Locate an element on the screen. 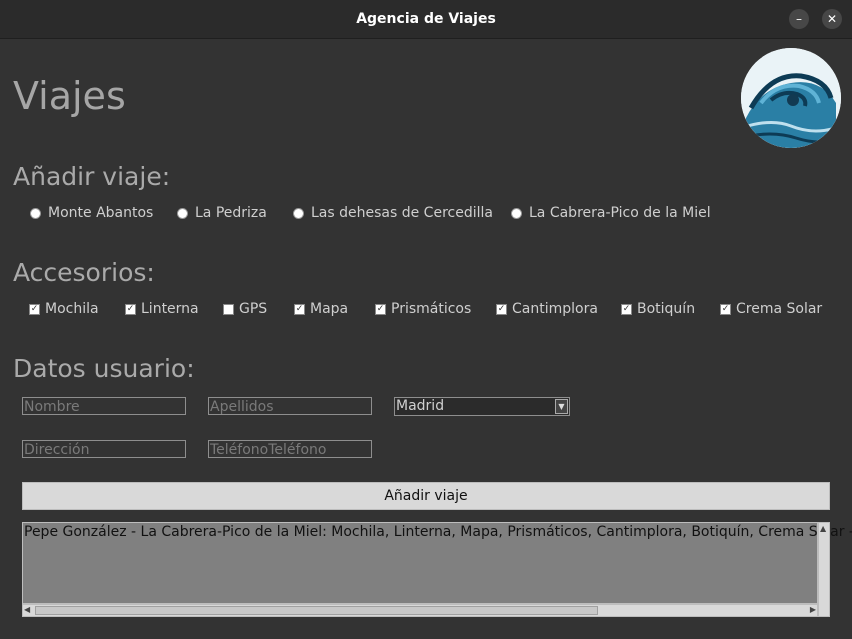  radio-las-dehesas: Las dehesas de Cercedilla is located at coordinates (393, 213).